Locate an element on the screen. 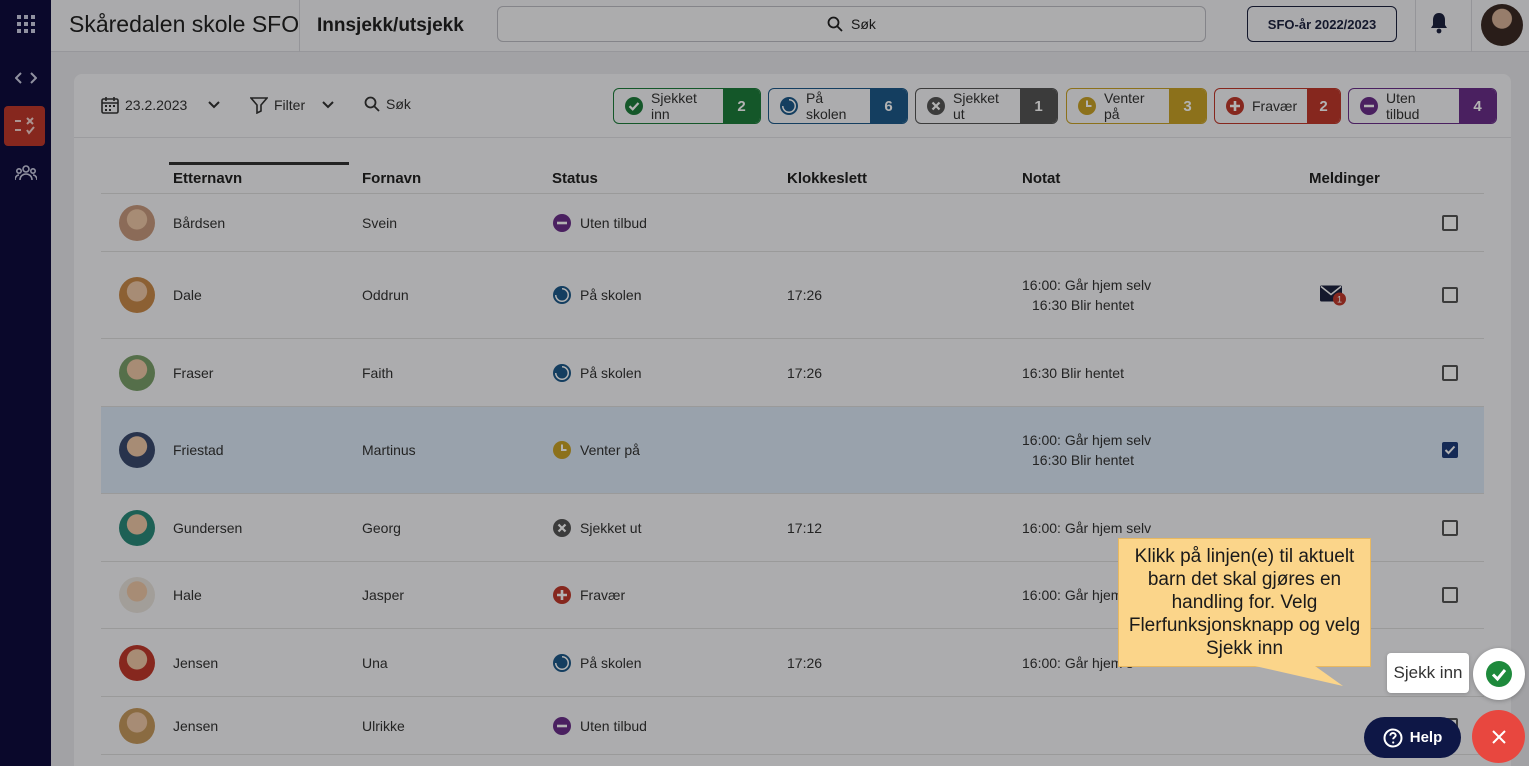 This screenshot has height=766, width=1529. cell-first-name: Martinus is located at coordinates (389, 450).